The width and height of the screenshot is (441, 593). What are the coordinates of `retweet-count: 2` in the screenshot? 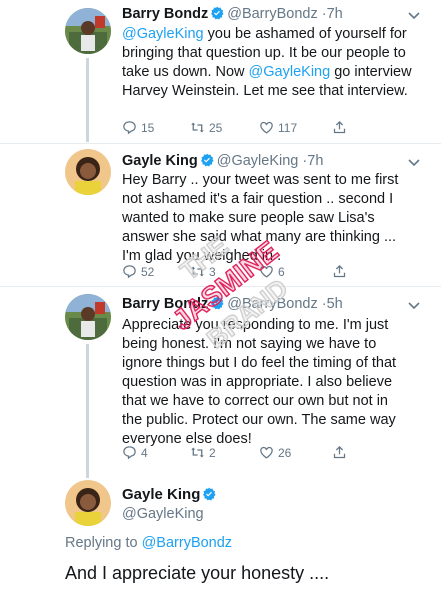 It's located at (212, 452).